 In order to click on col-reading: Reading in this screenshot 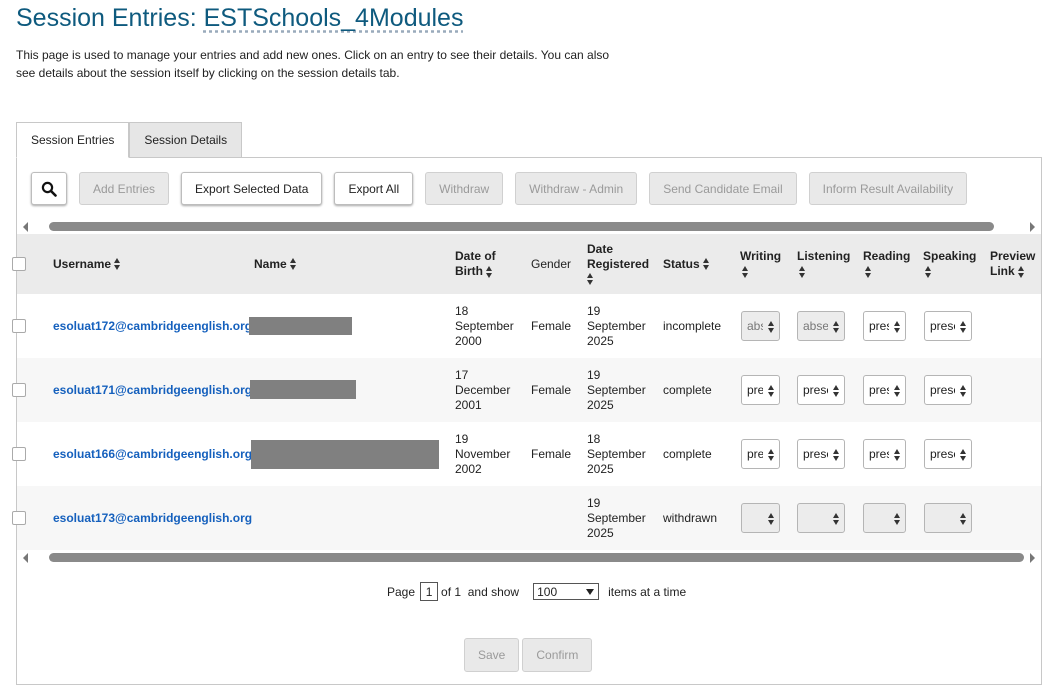, I will do `click(886, 264)`.